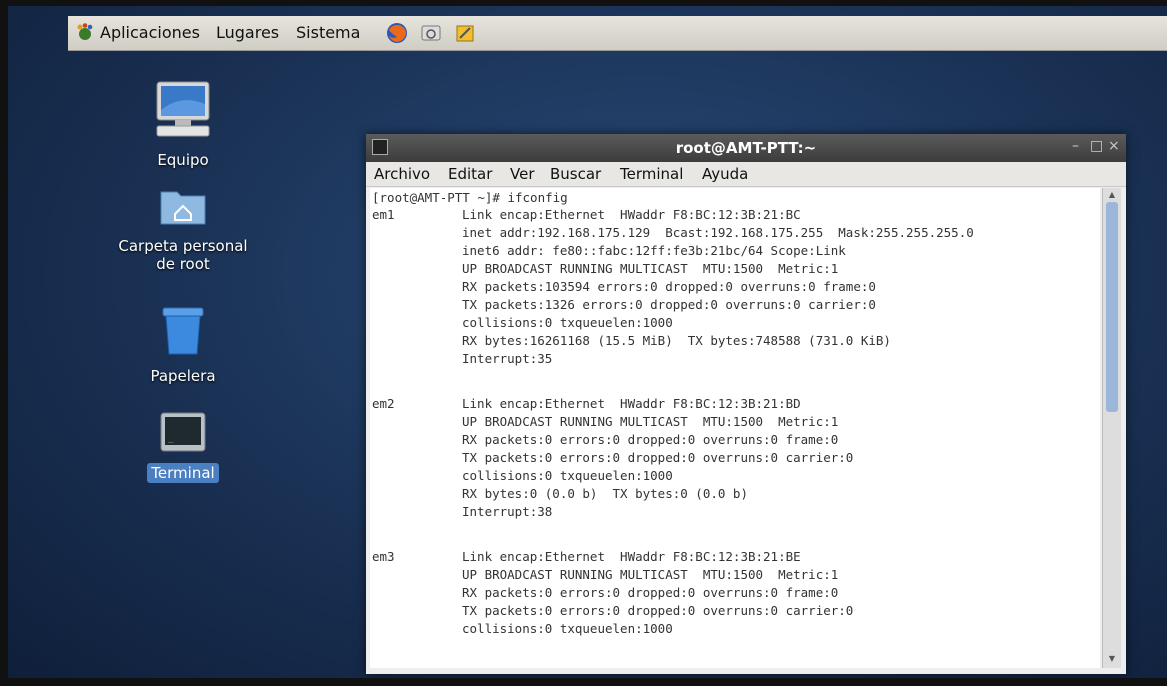 The height and width of the screenshot is (686, 1167). I want to click on firefox-icon, so click(397, 33).